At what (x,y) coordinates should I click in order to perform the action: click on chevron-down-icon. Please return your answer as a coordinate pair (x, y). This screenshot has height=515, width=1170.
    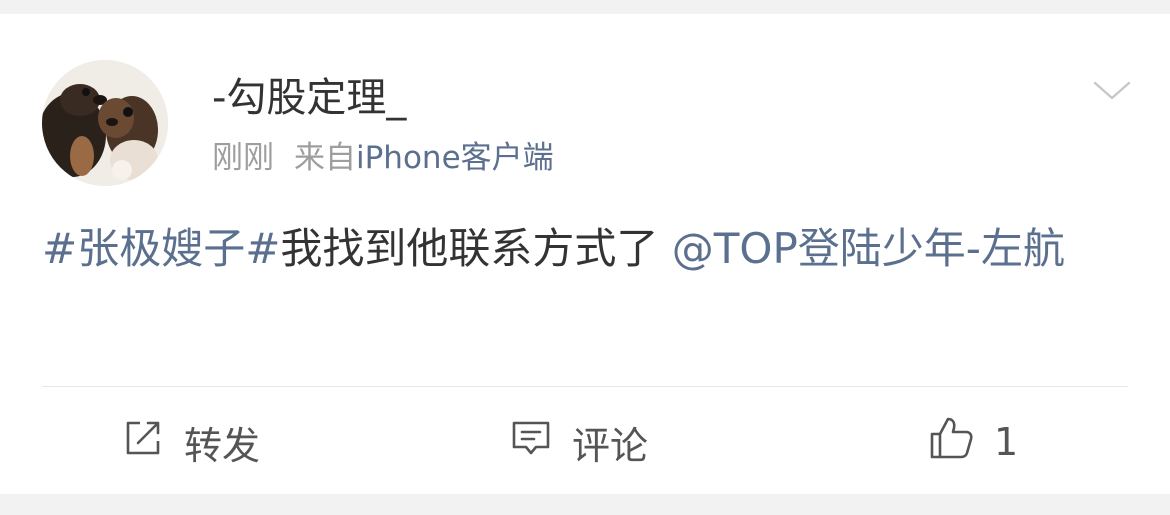
    Looking at the image, I should click on (1112, 91).